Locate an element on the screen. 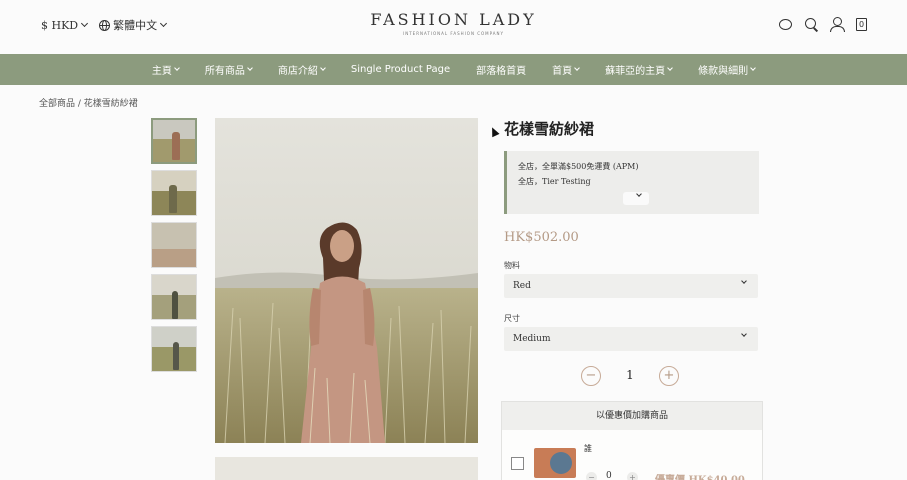 The height and width of the screenshot is (480, 907). cart-count: 0 is located at coordinates (861, 24).